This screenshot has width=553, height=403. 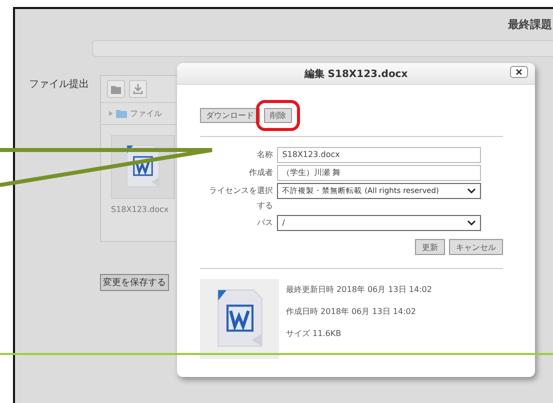 I want to click on input-field: （学生）川瀬 舞, so click(x=379, y=173).